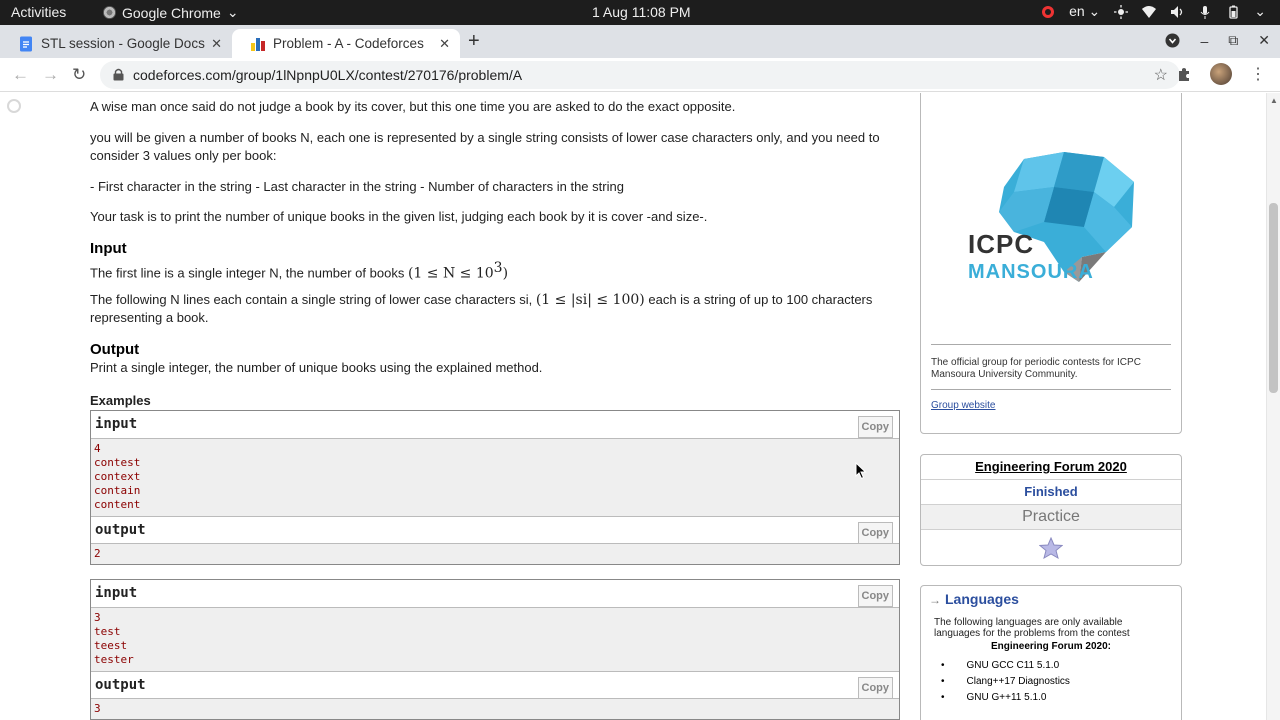 This screenshot has height=720, width=1280. I want to click on toolbar-actions: ⋮, so click(1221, 74).